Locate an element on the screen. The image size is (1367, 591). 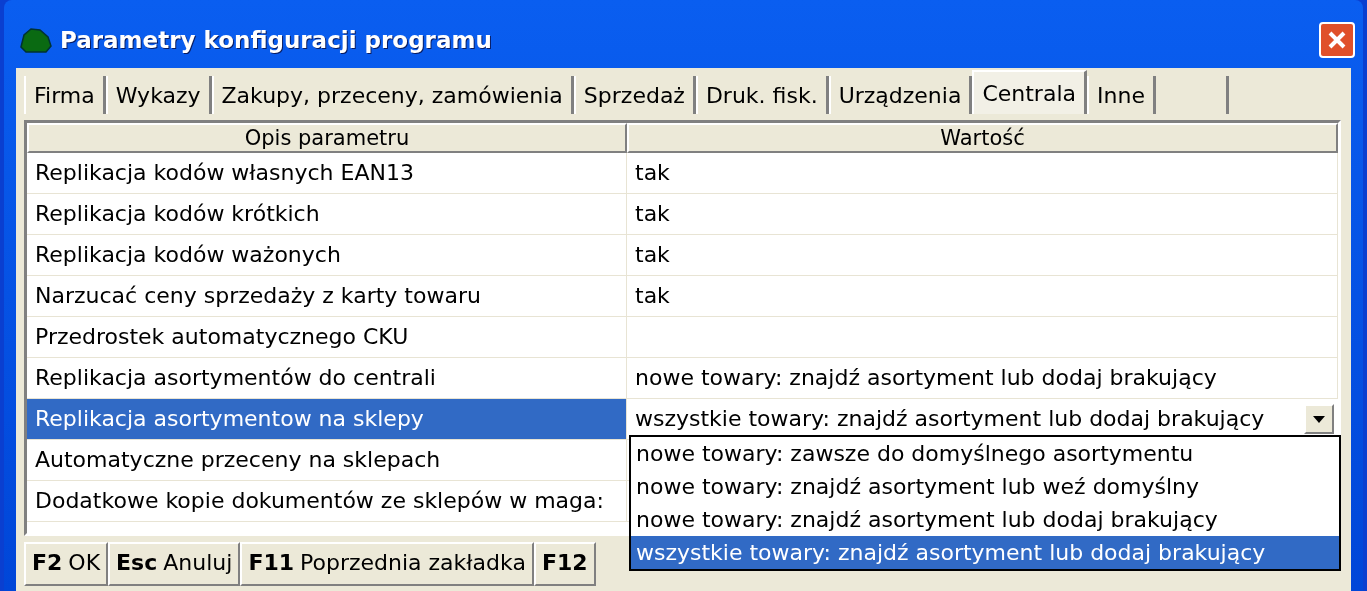
caret-icon is located at coordinates (1319, 419).